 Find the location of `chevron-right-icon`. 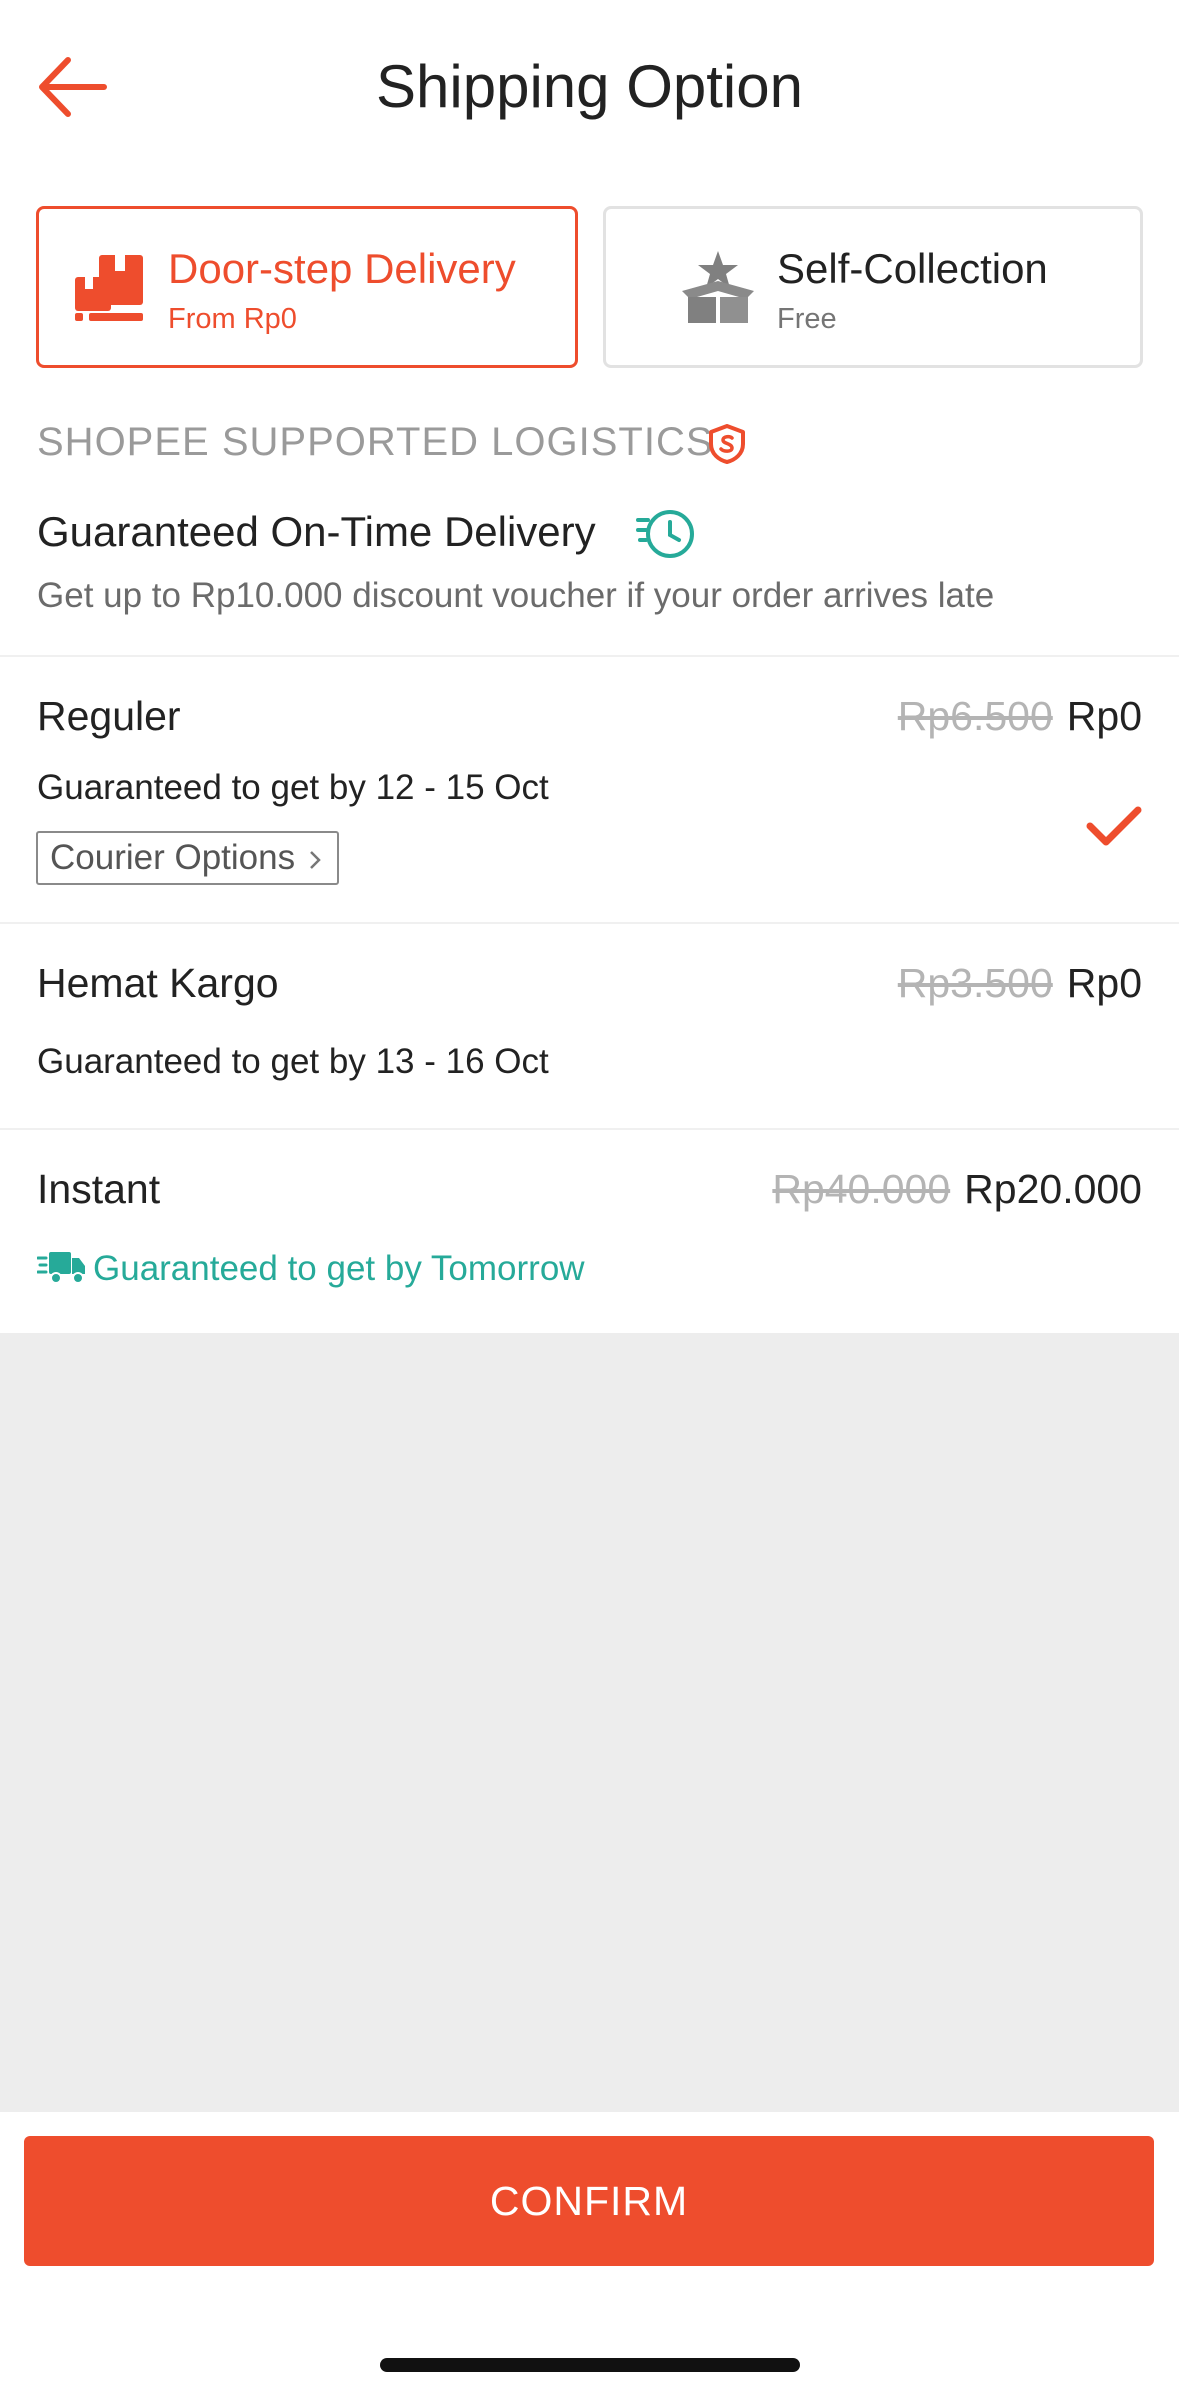

chevron-right-icon is located at coordinates (315, 859).